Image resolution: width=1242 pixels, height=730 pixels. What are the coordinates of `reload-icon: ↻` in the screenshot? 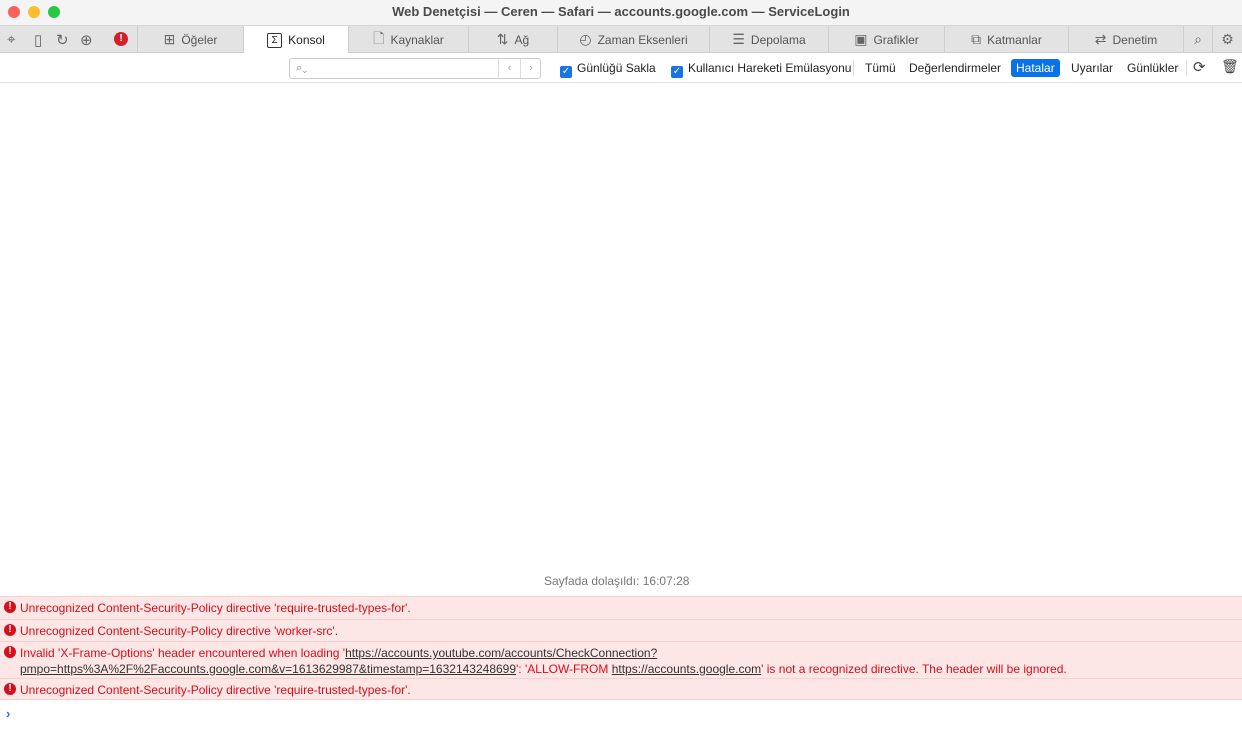 It's located at (62, 40).